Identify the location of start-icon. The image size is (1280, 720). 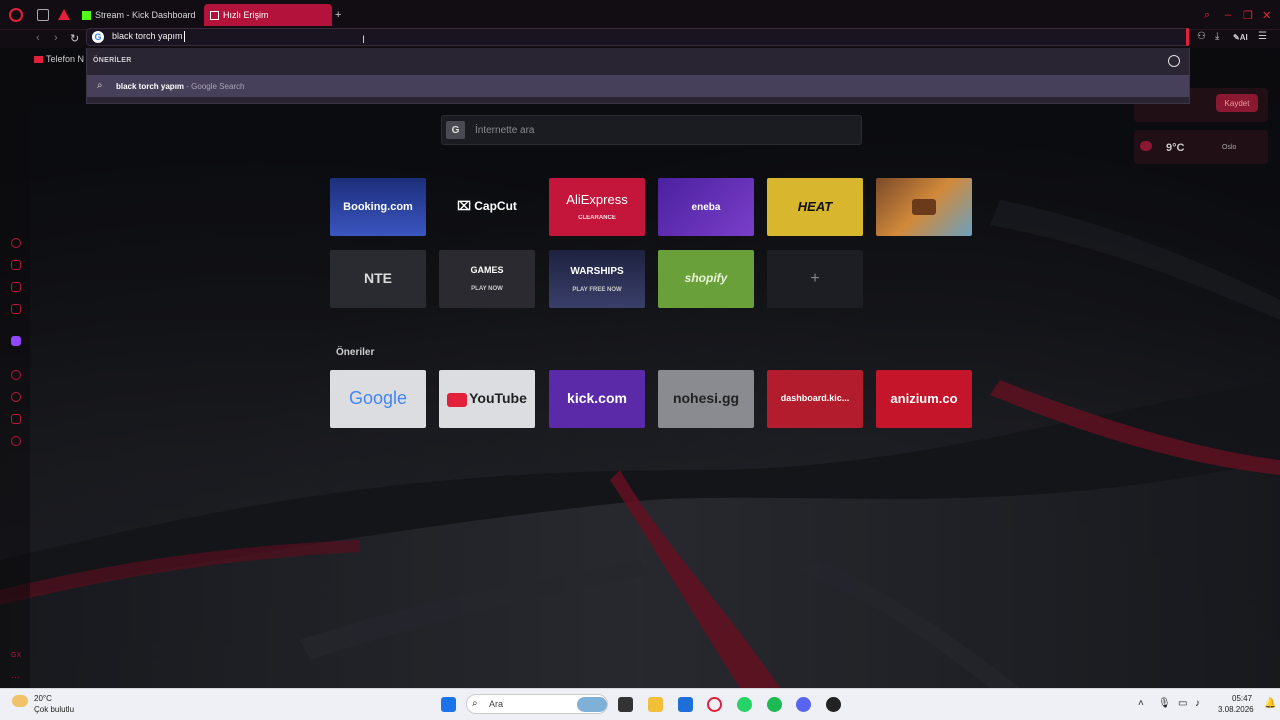
(448, 704).